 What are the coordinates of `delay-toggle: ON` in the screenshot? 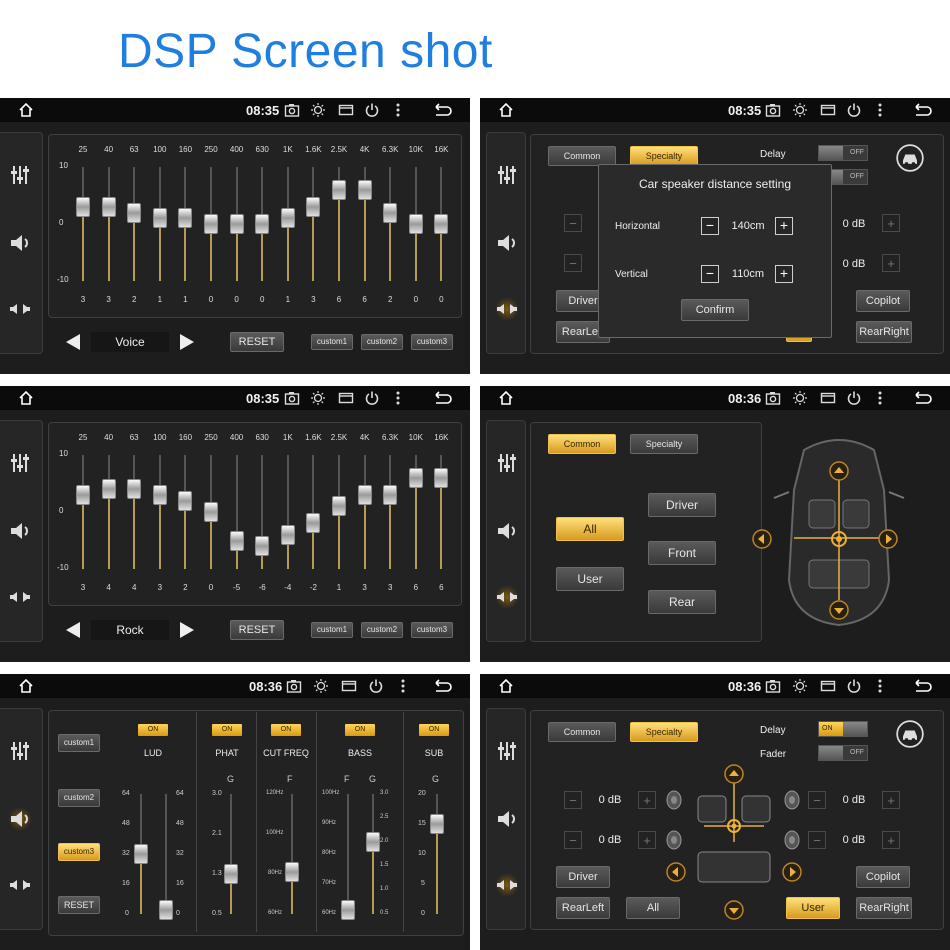 It's located at (843, 729).